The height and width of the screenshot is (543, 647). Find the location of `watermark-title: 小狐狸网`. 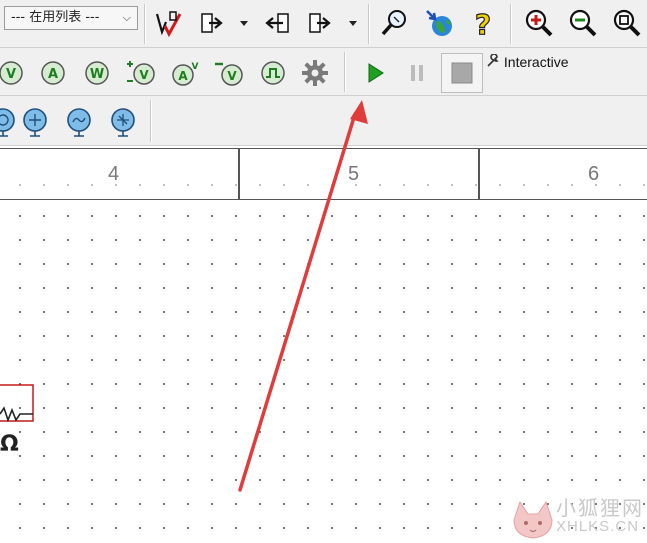

watermark-title: 小狐狸网 is located at coordinates (600, 508).